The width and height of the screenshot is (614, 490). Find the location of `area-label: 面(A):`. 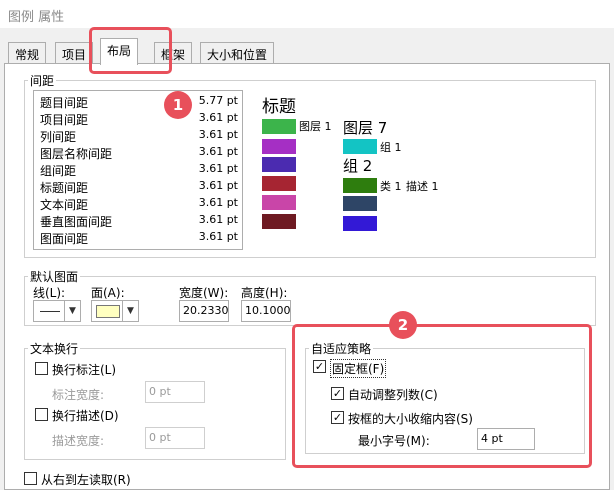

area-label: 面(A): is located at coordinates (108, 293).